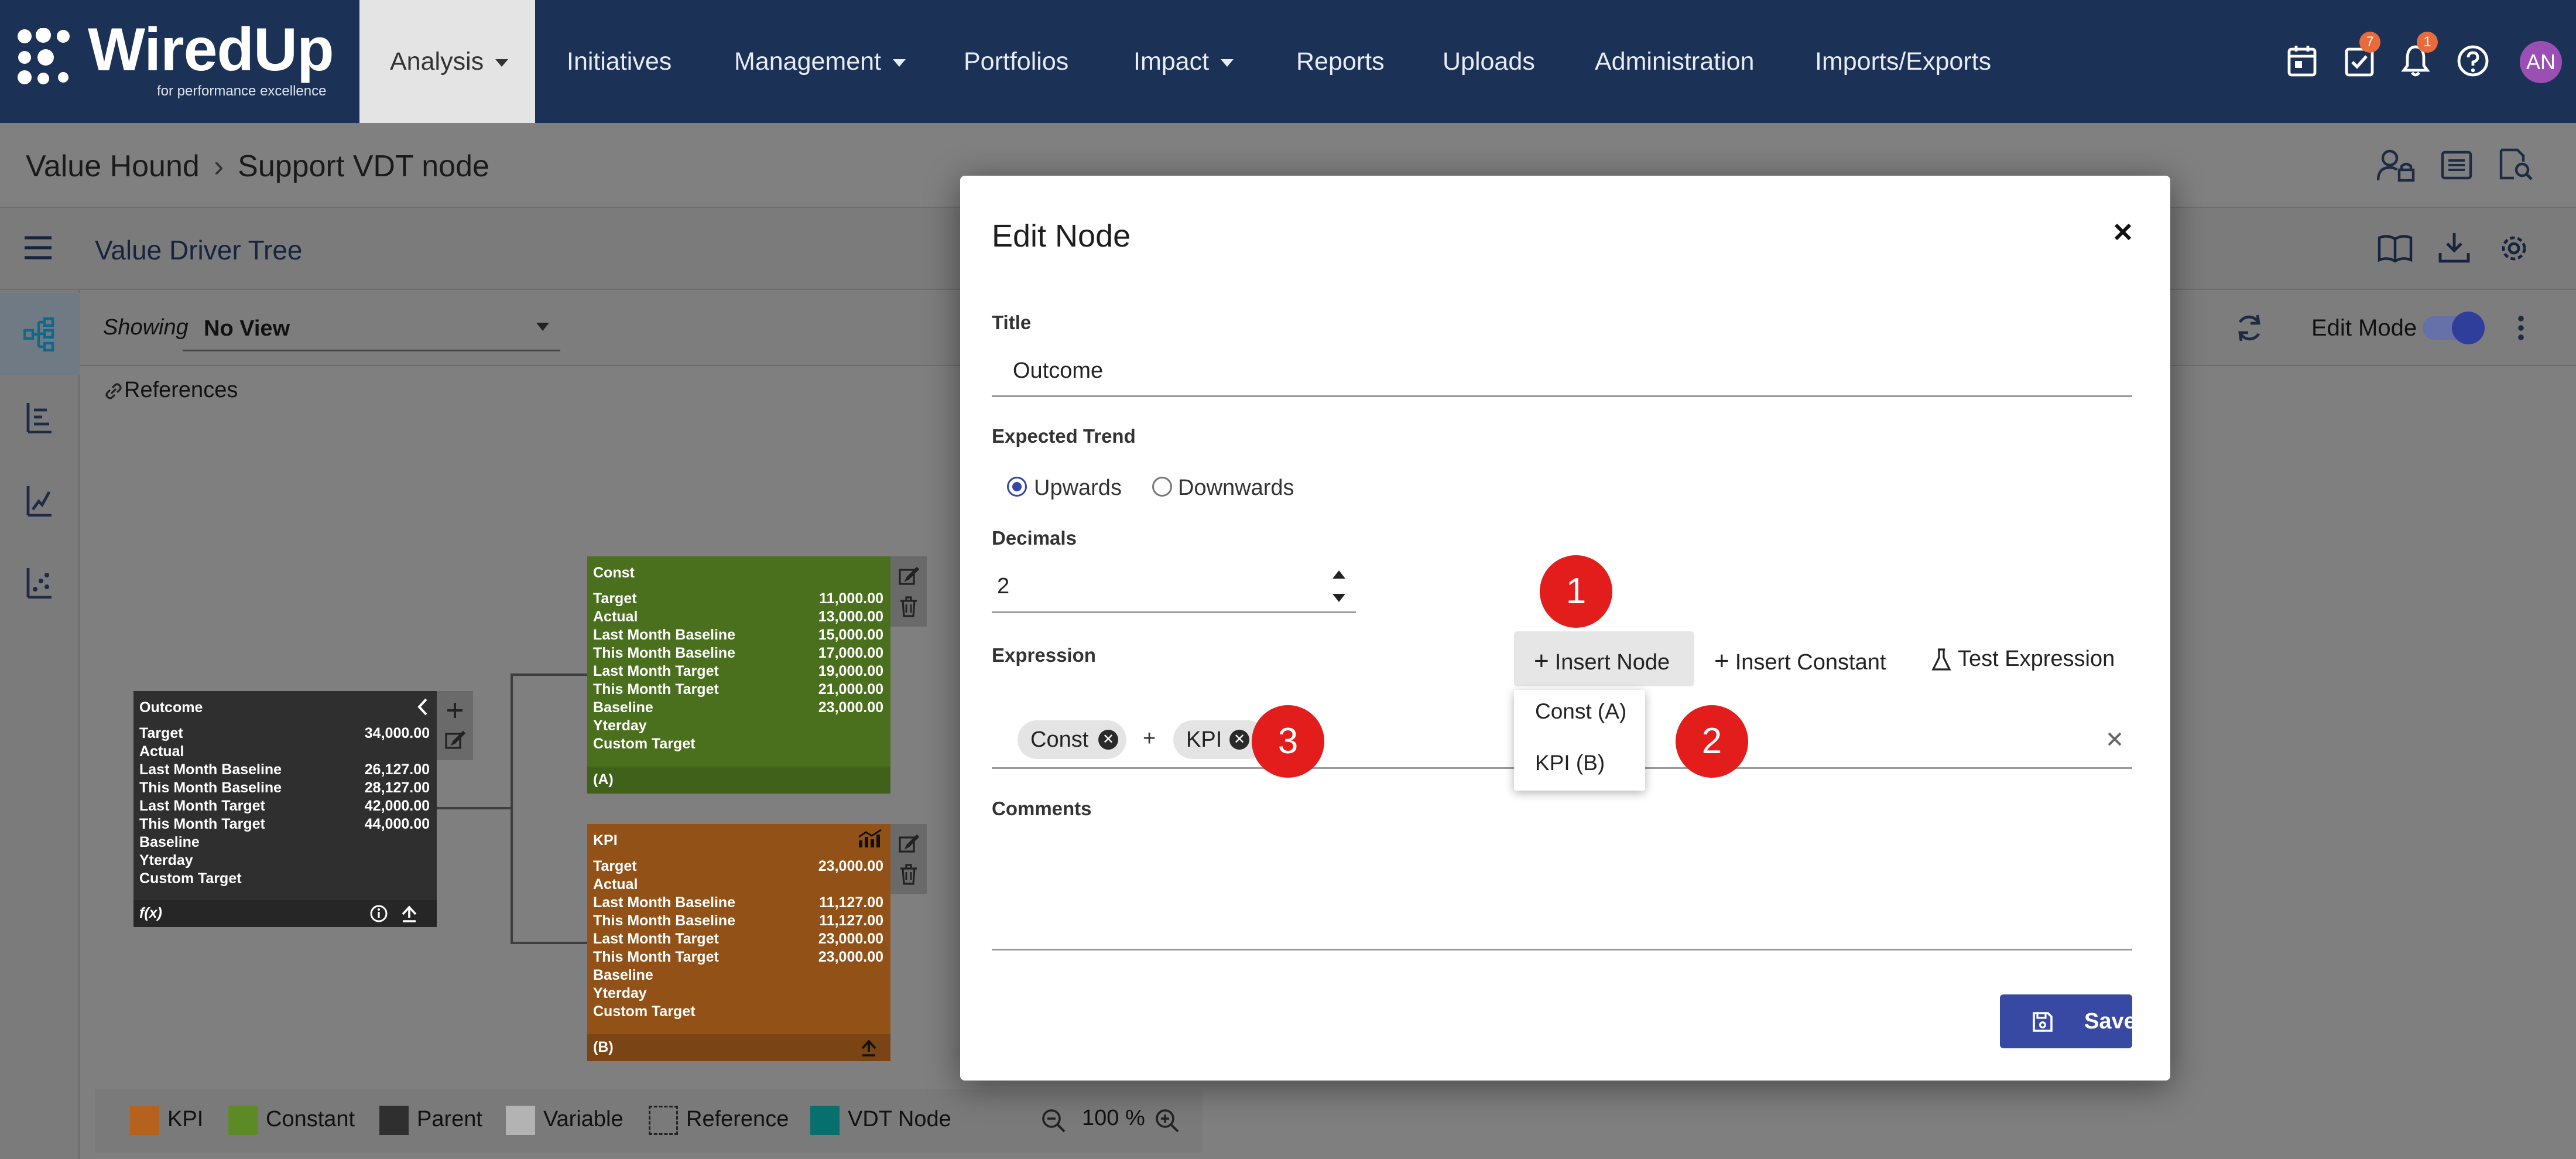 This screenshot has height=1159, width=2576. What do you see at coordinates (2114, 739) in the screenshot?
I see `clear-expression-icon` at bounding box center [2114, 739].